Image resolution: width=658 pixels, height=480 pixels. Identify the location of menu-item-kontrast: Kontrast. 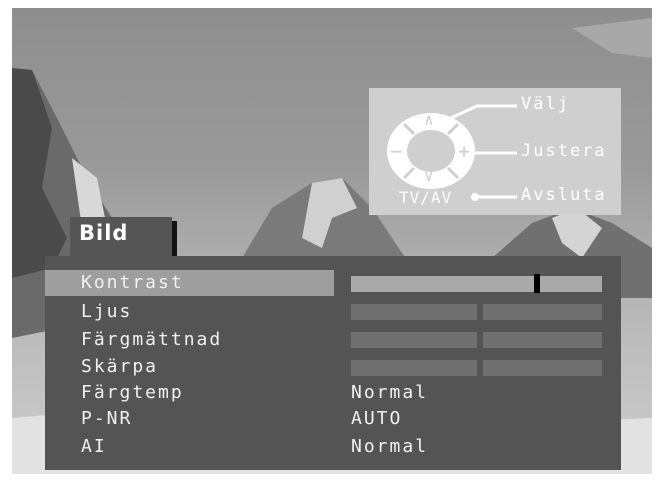
(132, 282).